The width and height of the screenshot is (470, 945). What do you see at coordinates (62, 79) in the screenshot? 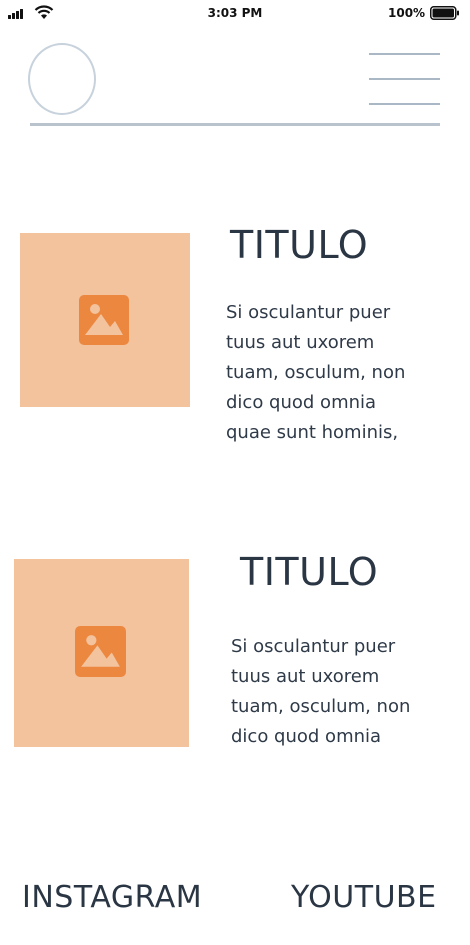
I see `logo-placeholder` at bounding box center [62, 79].